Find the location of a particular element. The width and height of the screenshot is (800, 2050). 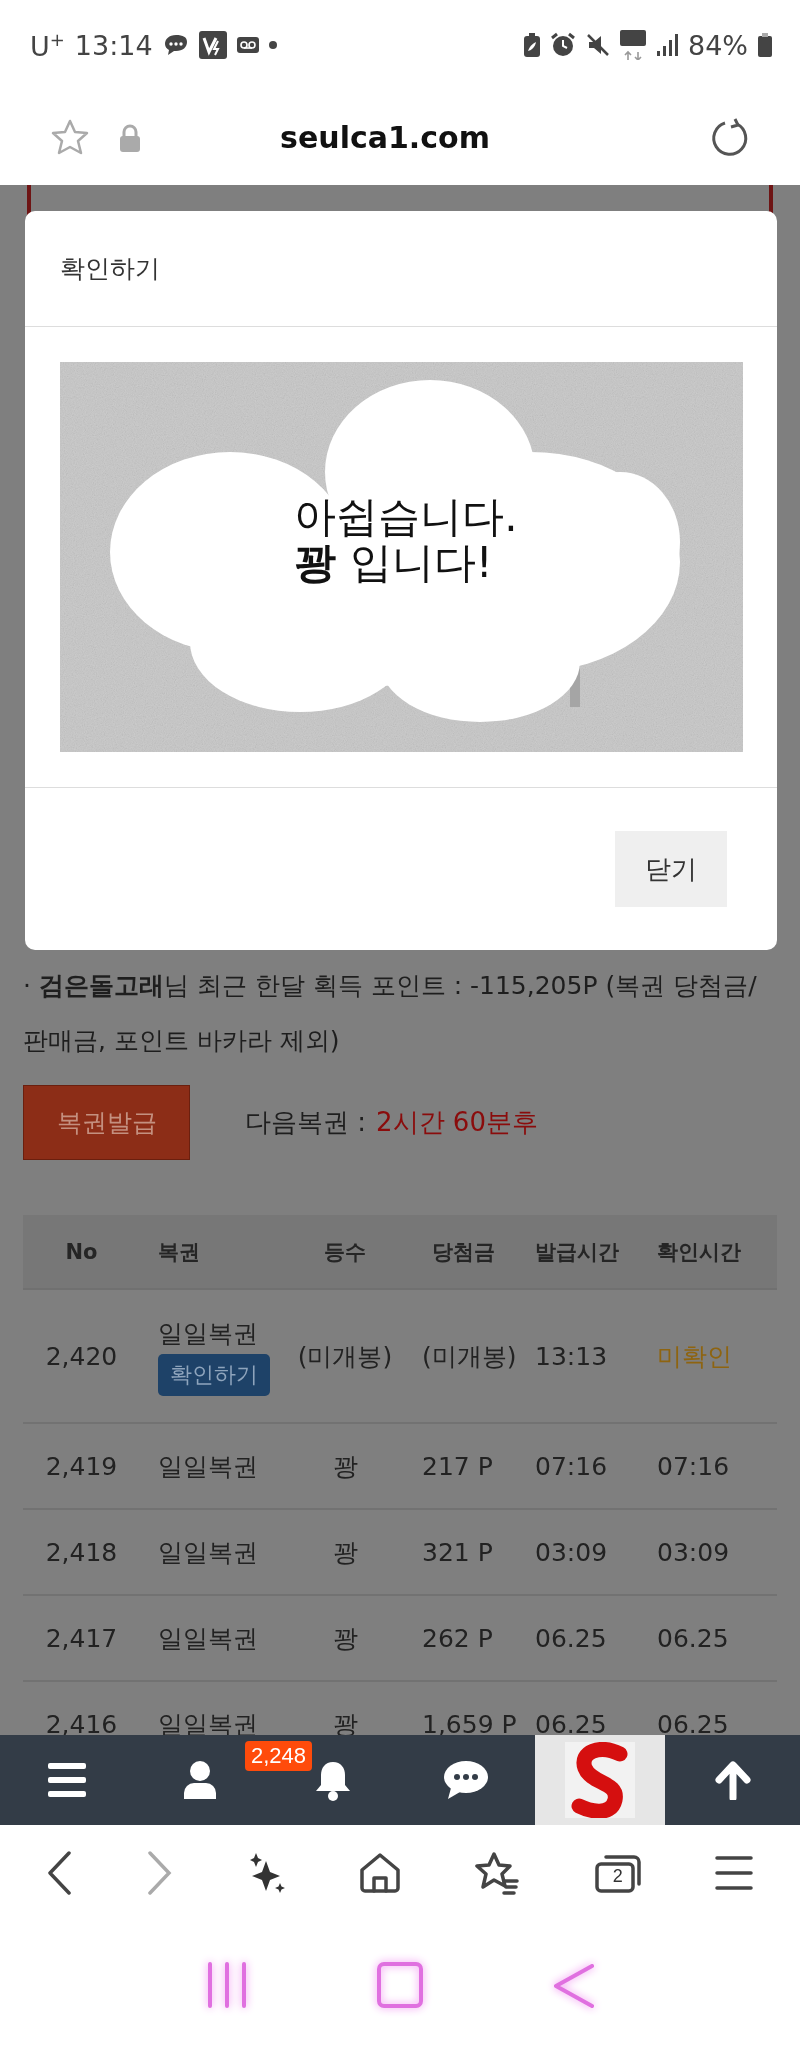

table-cell-text: 03:09 is located at coordinates (572, 1552).